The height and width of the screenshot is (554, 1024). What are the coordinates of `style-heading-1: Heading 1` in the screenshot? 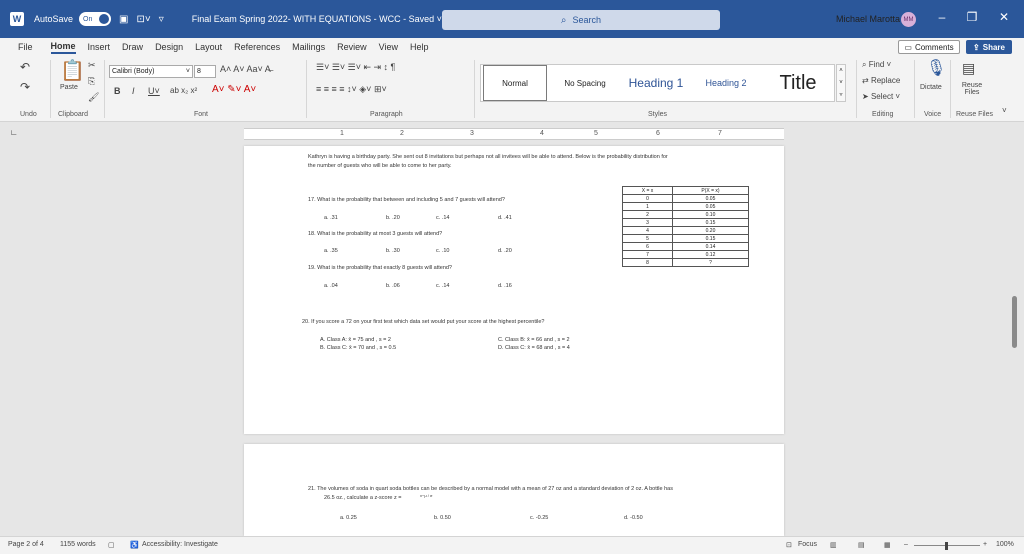 It's located at (656, 83).